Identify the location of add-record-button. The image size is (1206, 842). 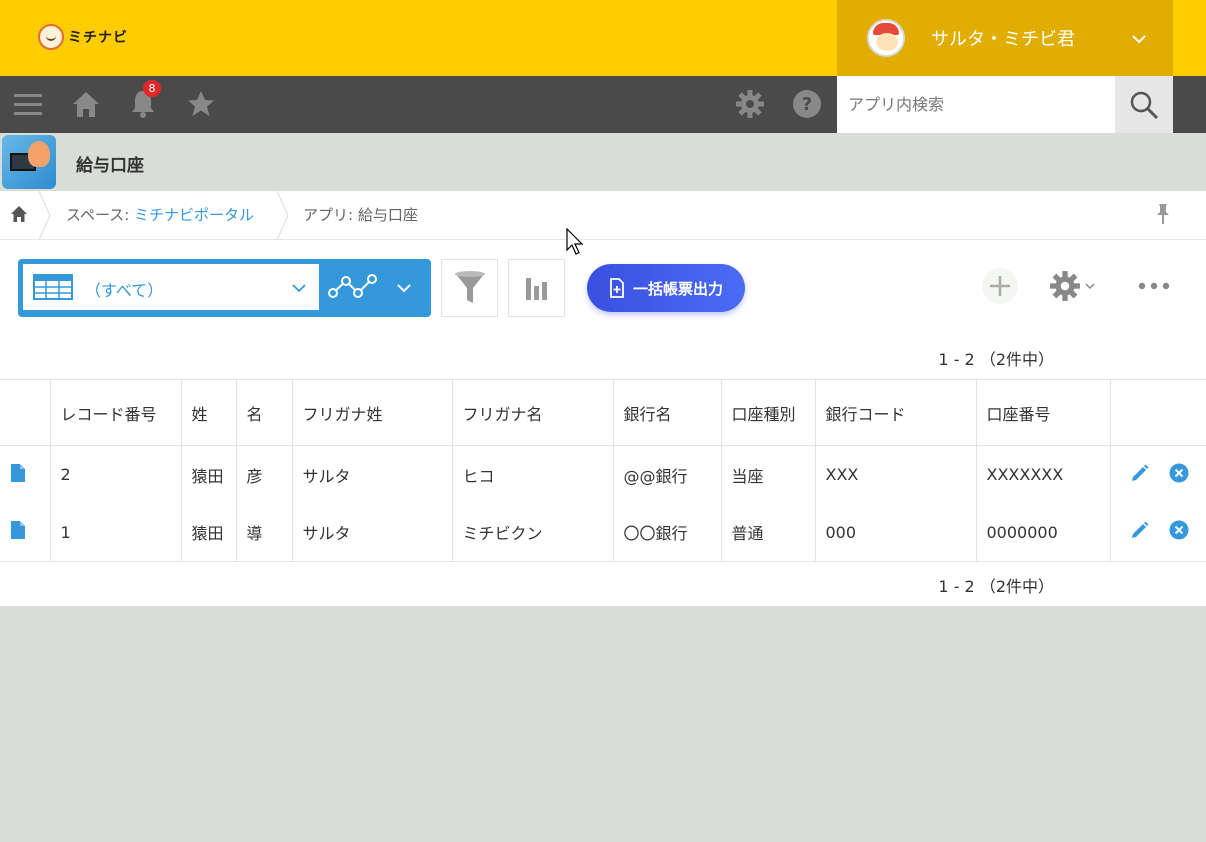
(1000, 286).